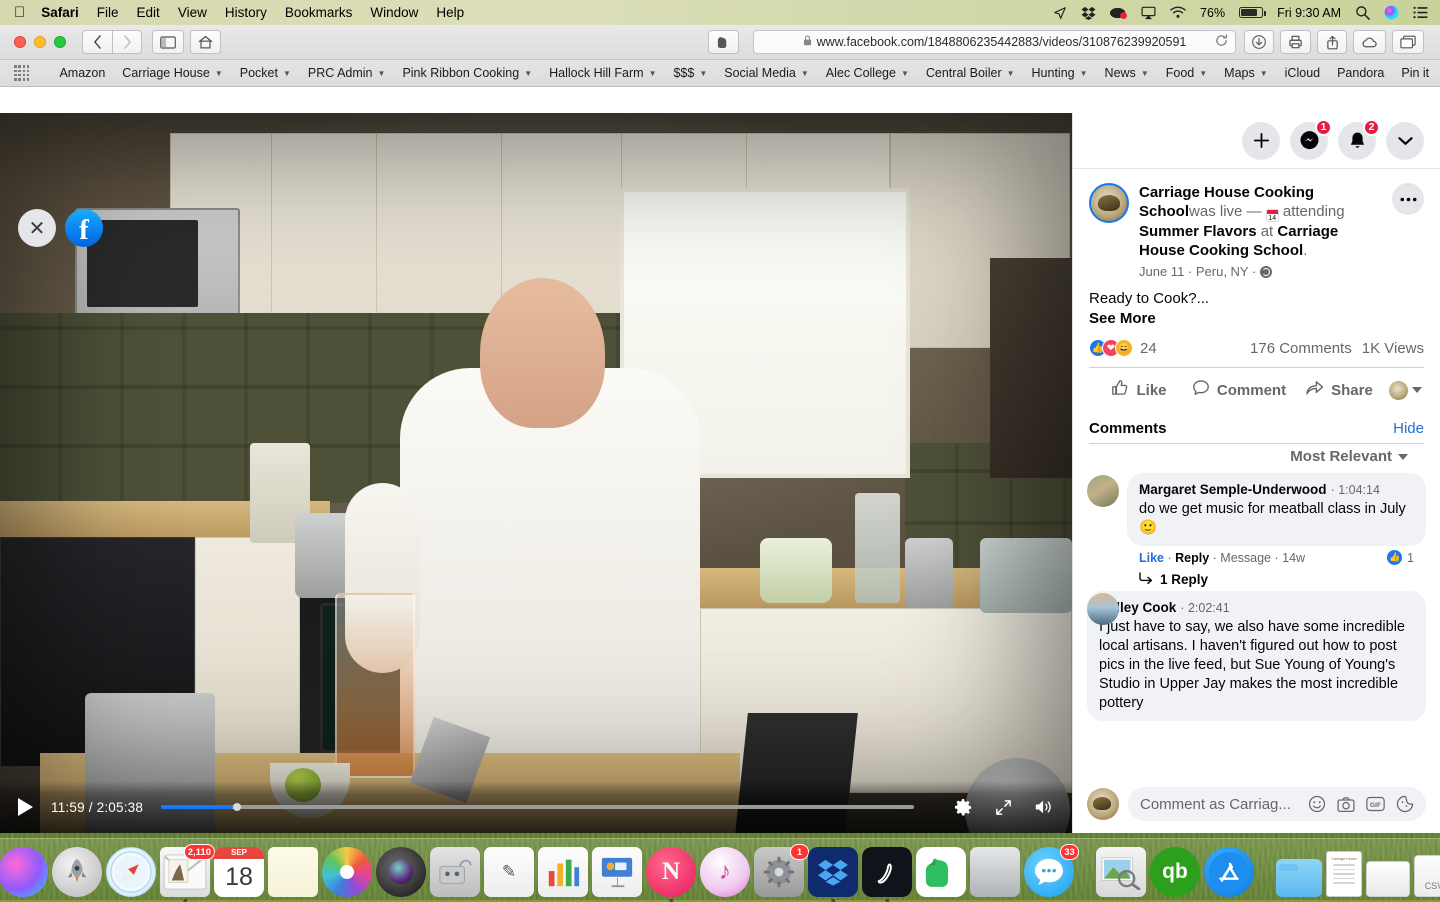  Describe the element at coordinates (1317, 804) in the screenshot. I see `emoji-icon` at that location.